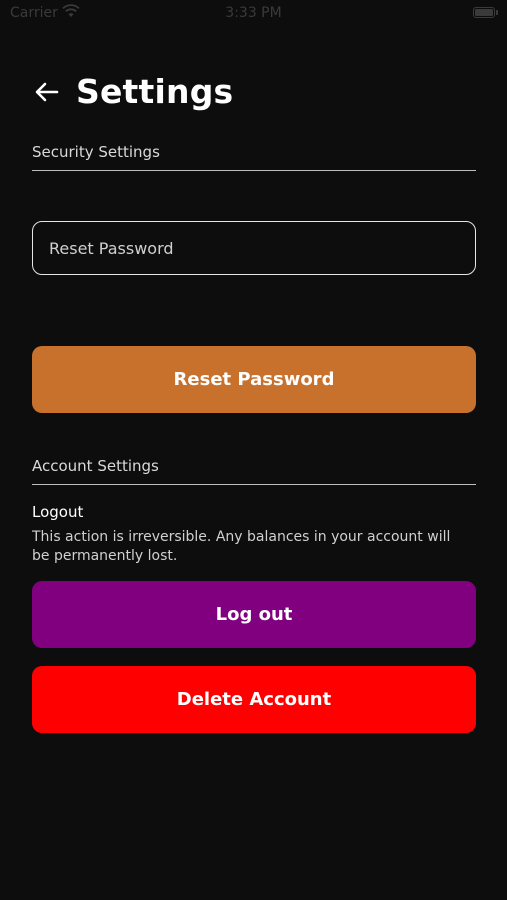 The image size is (507, 900). I want to click on account-settings-label: Account Settings, so click(254, 471).